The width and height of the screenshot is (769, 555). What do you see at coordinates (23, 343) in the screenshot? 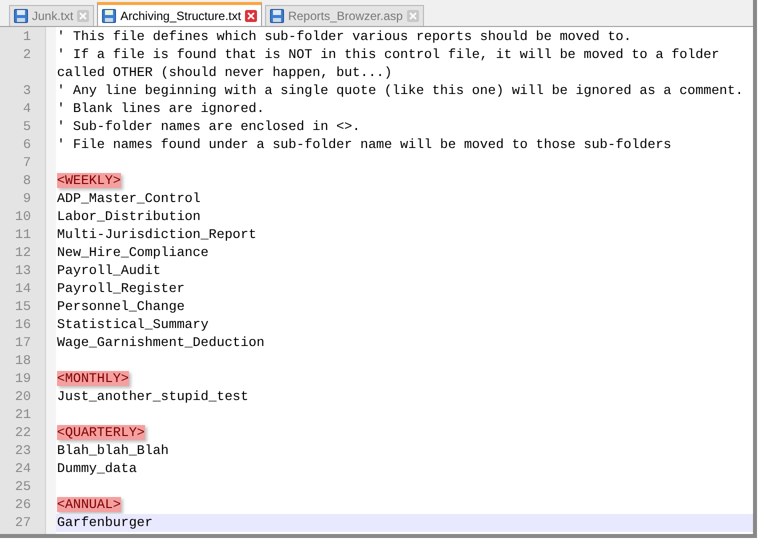
I see `line-number: 17` at bounding box center [23, 343].